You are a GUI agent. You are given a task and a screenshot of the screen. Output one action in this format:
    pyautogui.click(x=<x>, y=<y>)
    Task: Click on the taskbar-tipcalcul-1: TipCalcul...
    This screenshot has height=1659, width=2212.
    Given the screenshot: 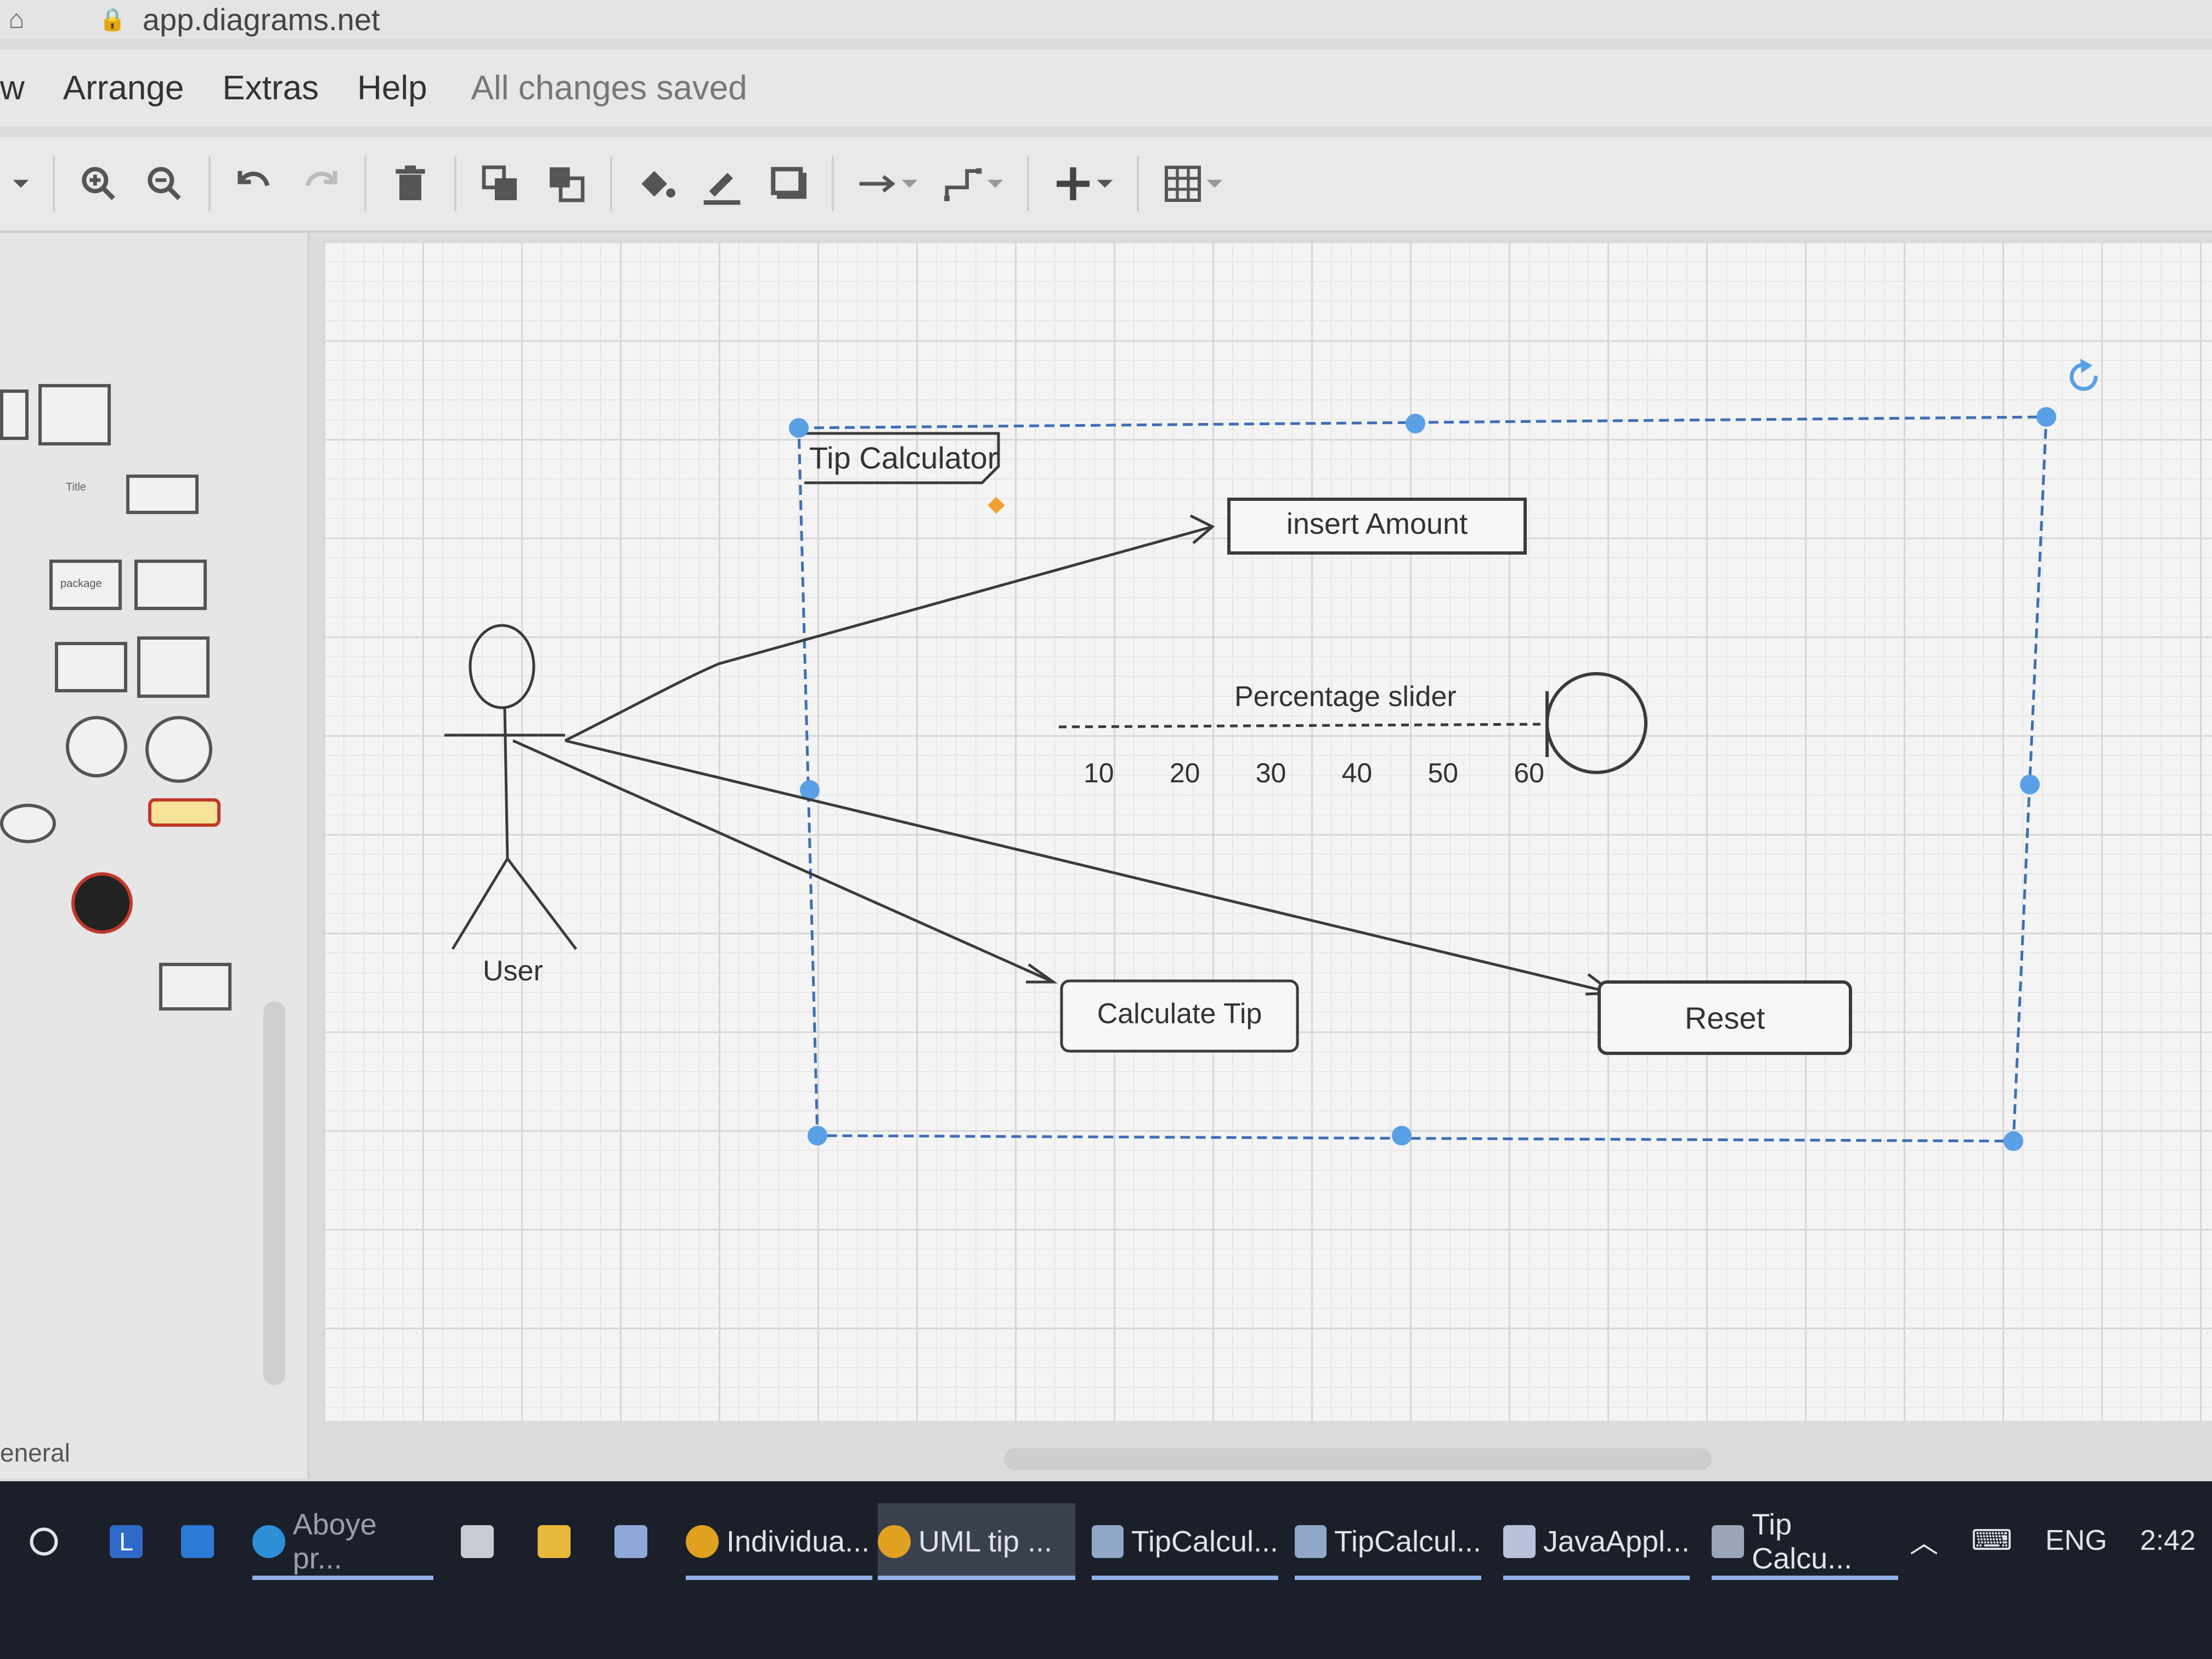 What is the action you would take?
    pyautogui.click(x=1185, y=1541)
    